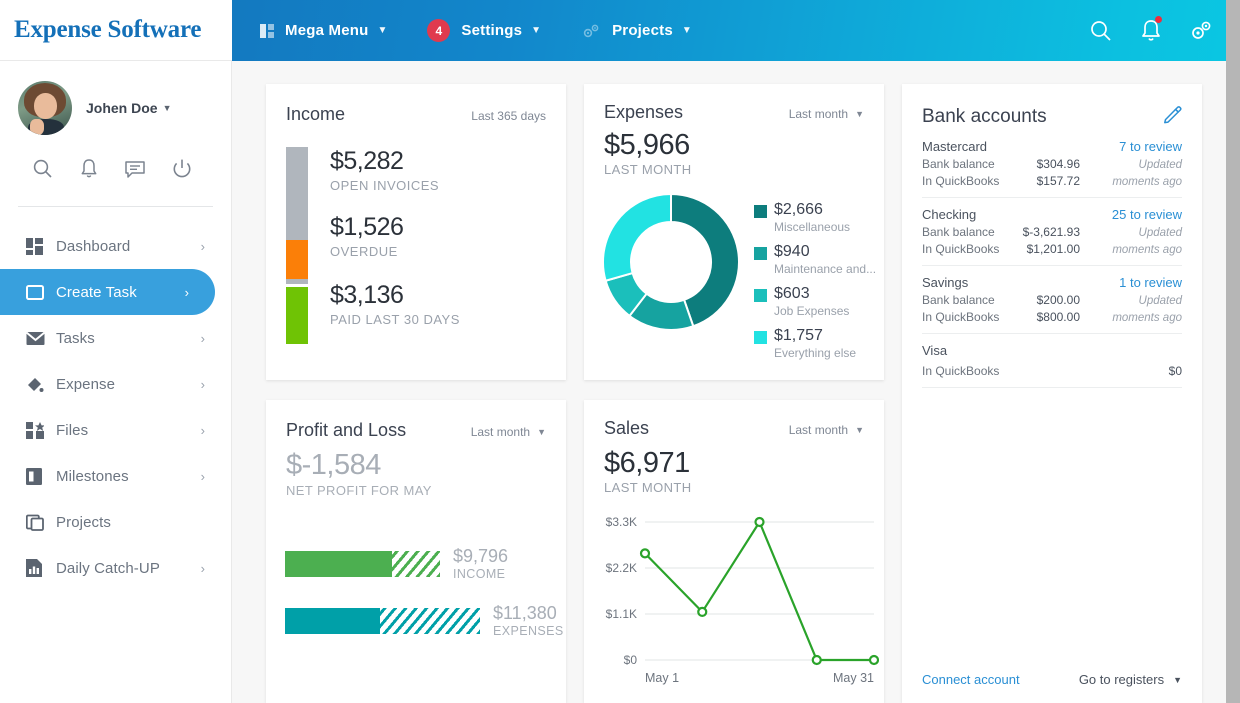 The width and height of the screenshot is (1240, 703). I want to click on navbar-actions, so click(1151, 30).